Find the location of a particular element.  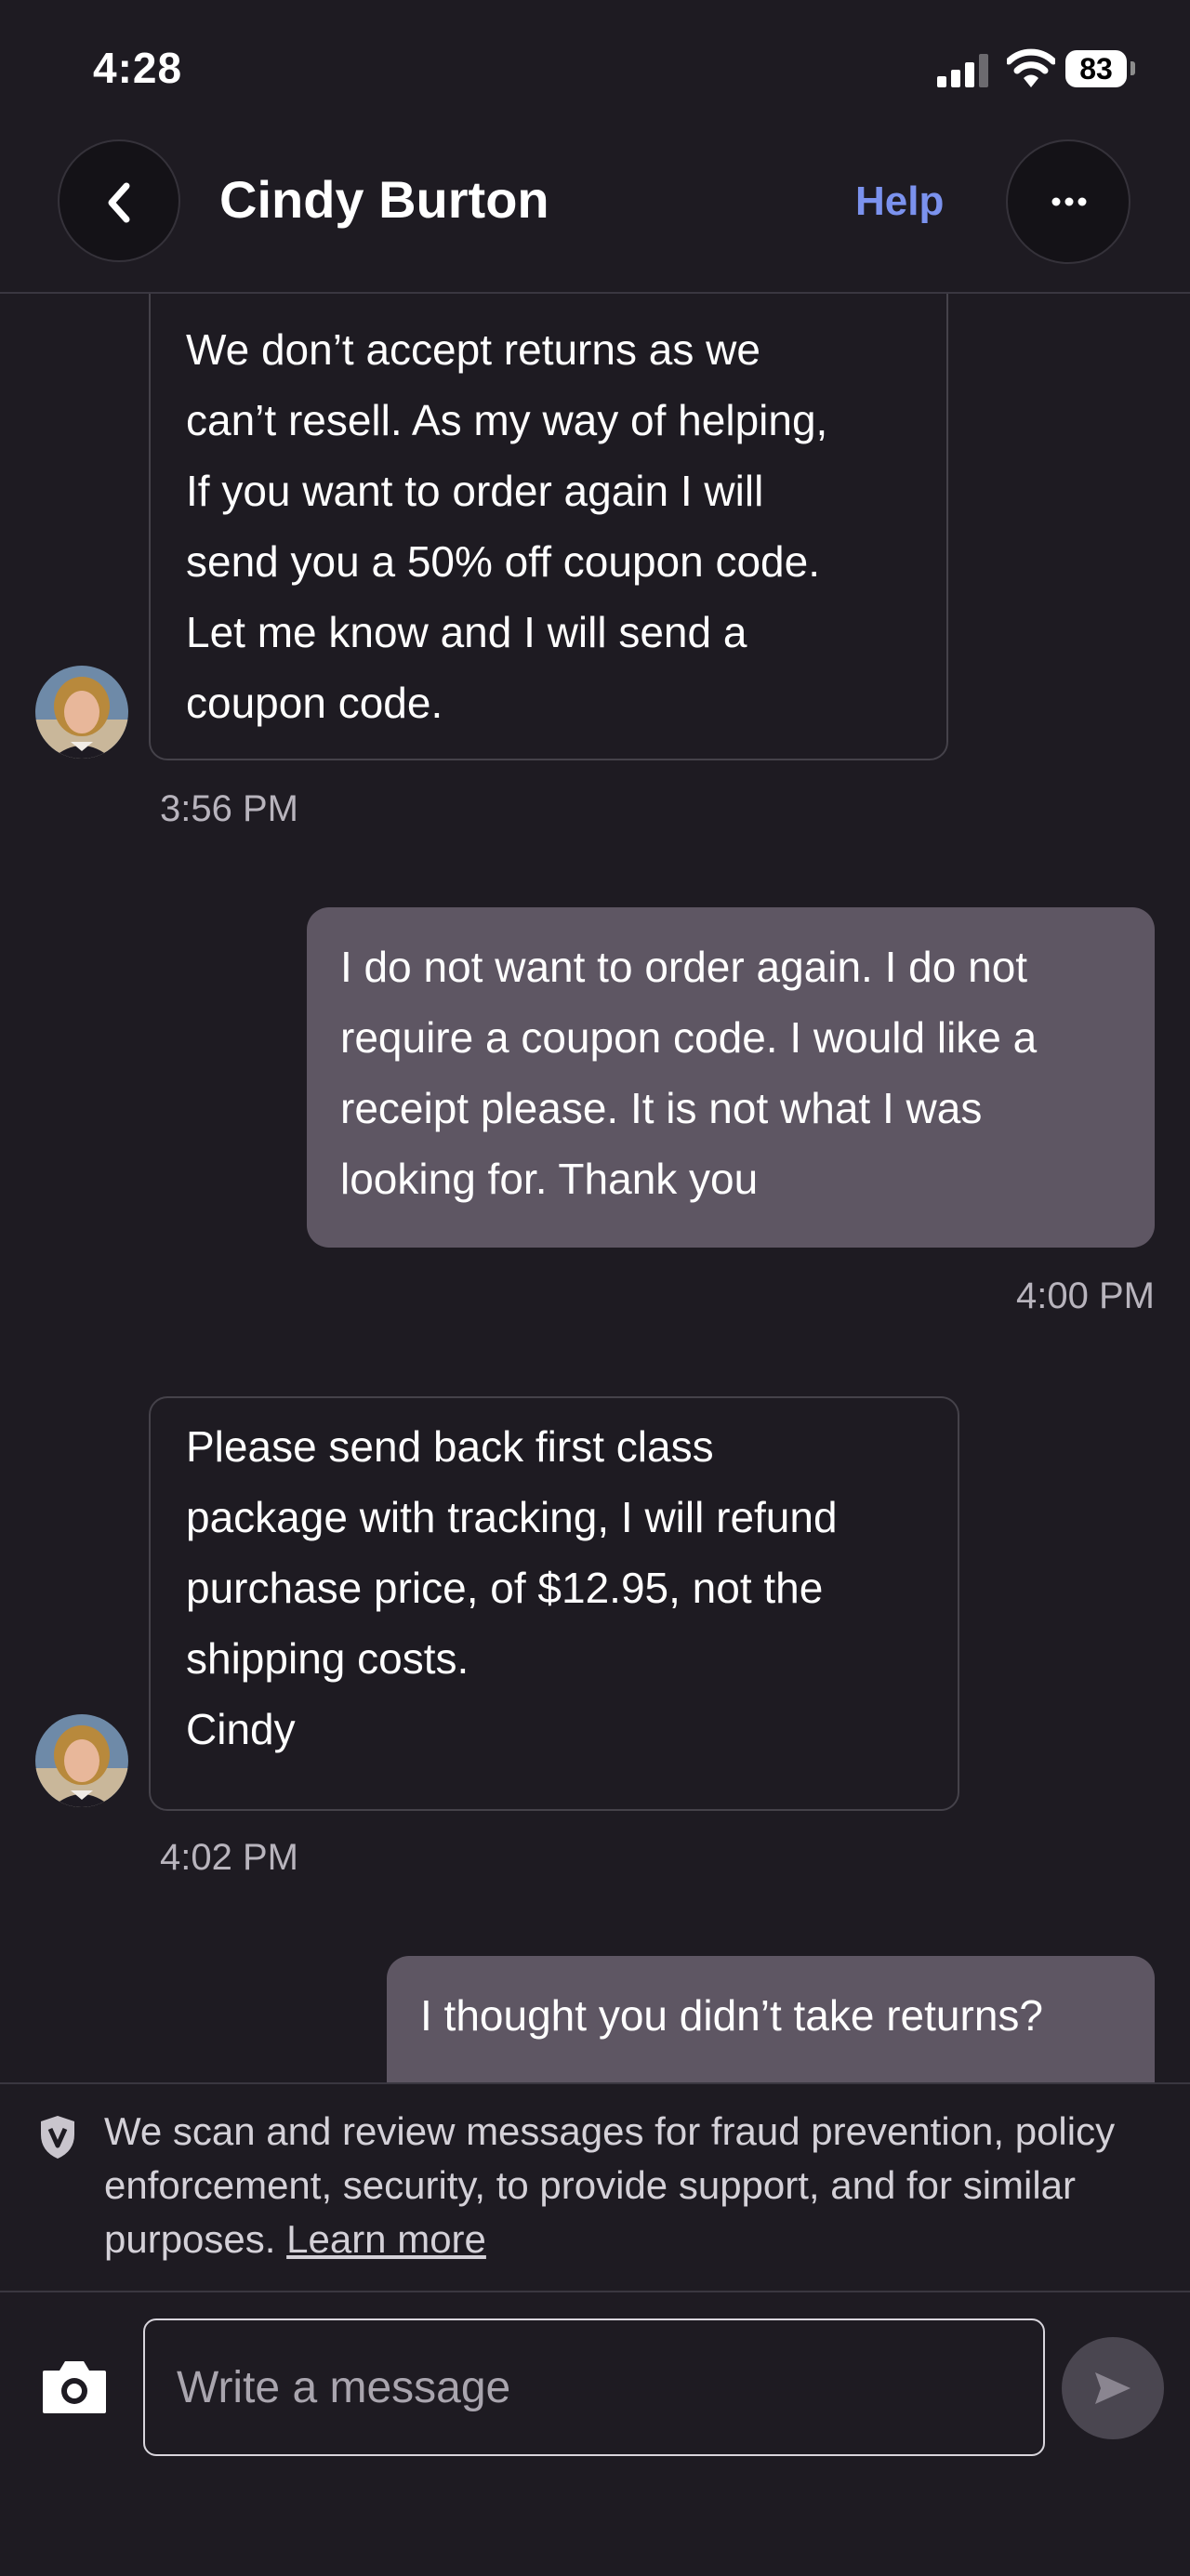

back-arrow-icon is located at coordinates (119, 202).